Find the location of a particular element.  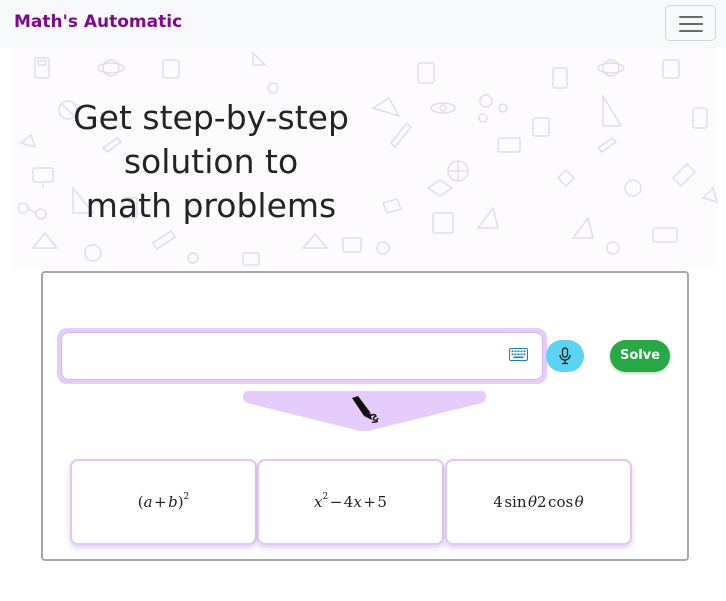

hero-title-line-3: math problems is located at coordinates (211, 205).